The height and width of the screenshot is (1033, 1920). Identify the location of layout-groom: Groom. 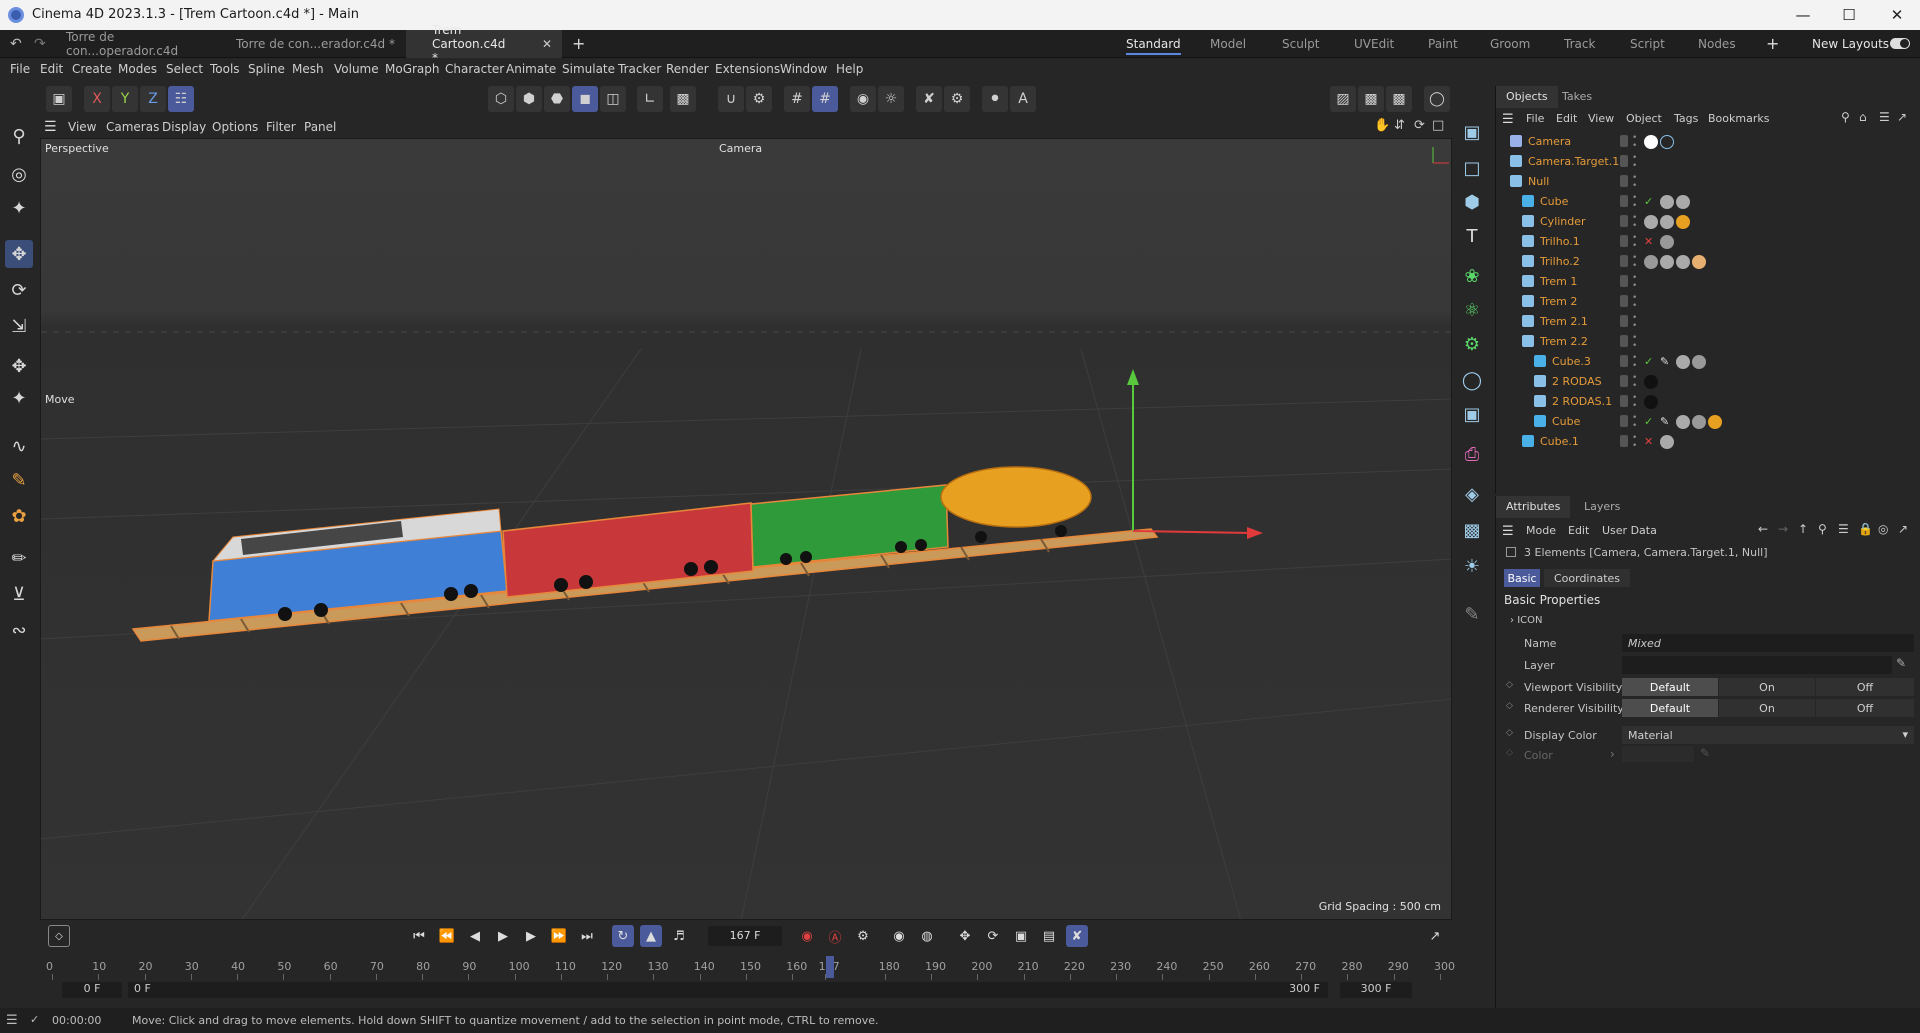
(1510, 44).